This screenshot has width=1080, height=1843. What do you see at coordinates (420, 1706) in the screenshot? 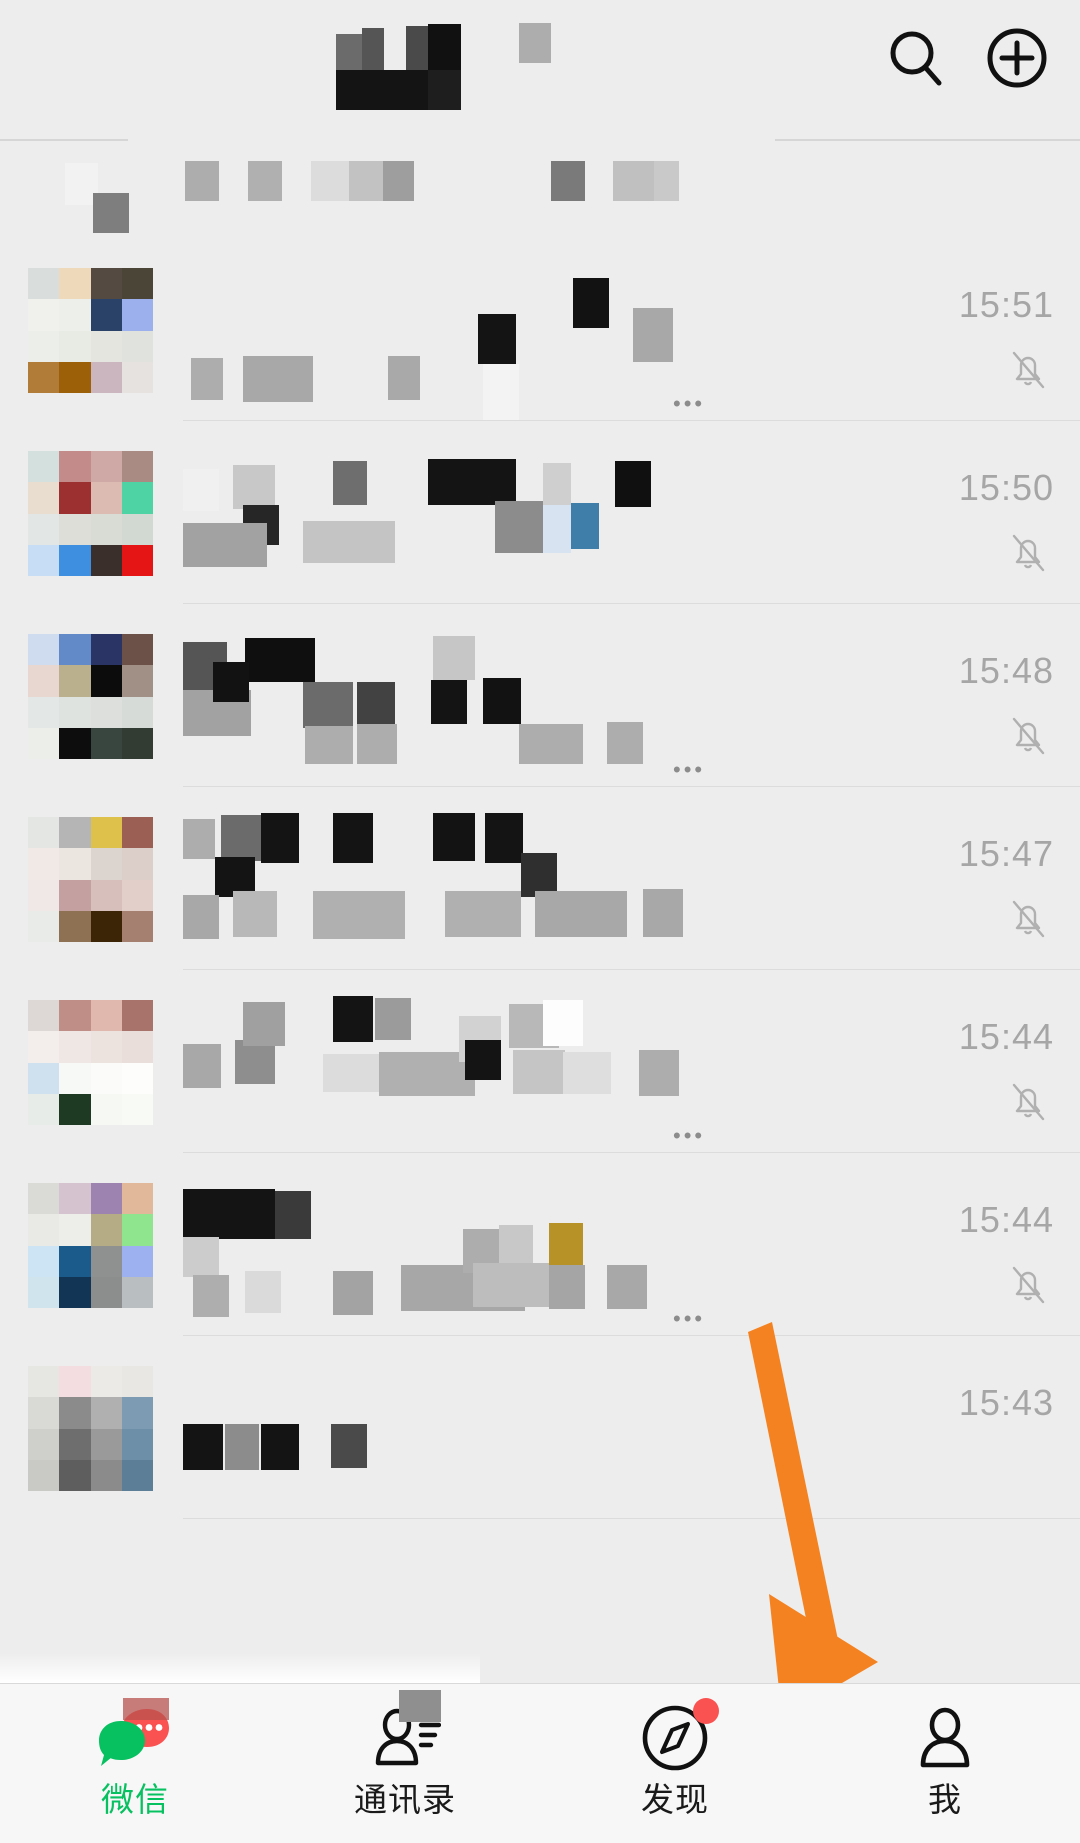
I see `redacted-badge` at bounding box center [420, 1706].